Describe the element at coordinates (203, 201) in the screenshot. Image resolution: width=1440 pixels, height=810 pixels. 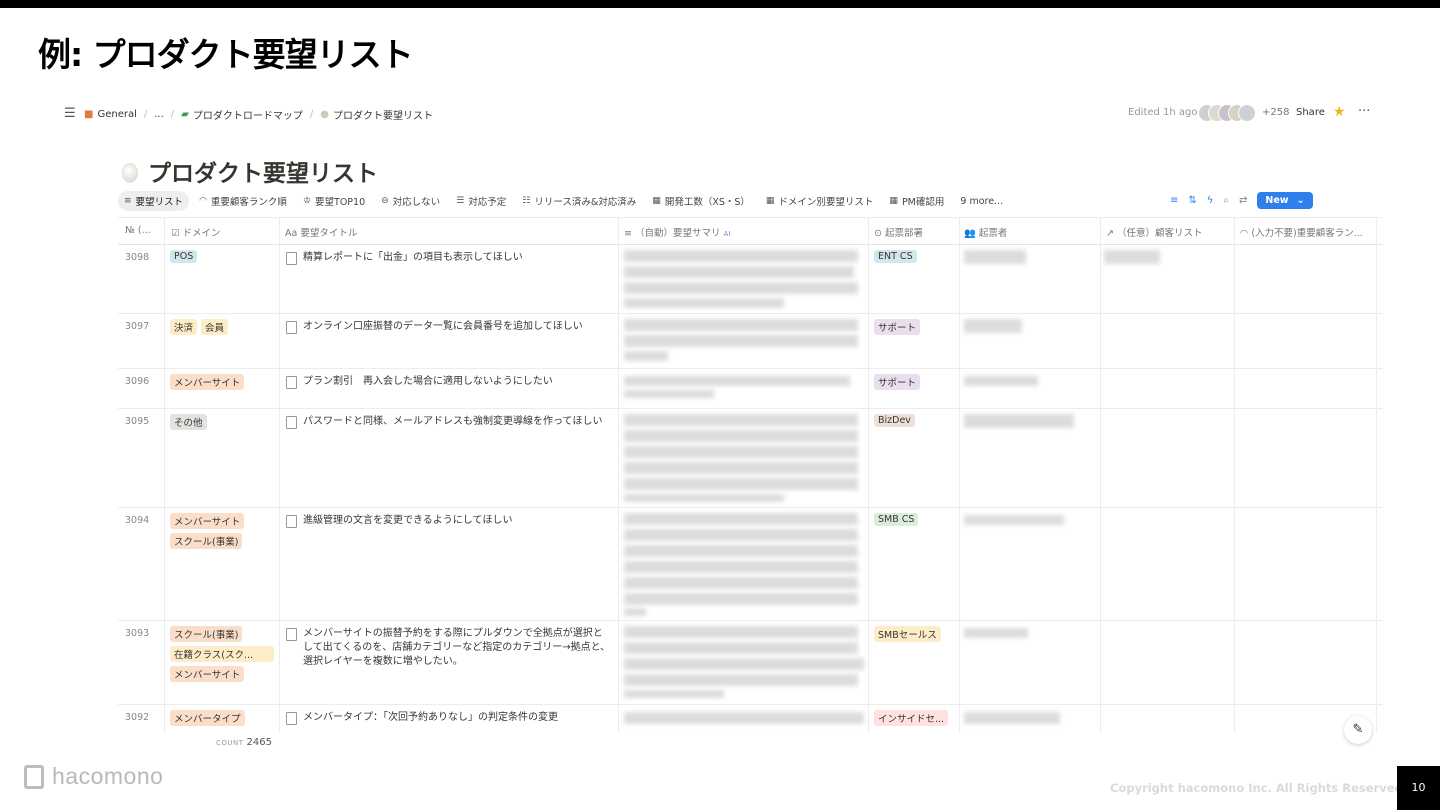
I see `headset-icon: ◠` at that location.